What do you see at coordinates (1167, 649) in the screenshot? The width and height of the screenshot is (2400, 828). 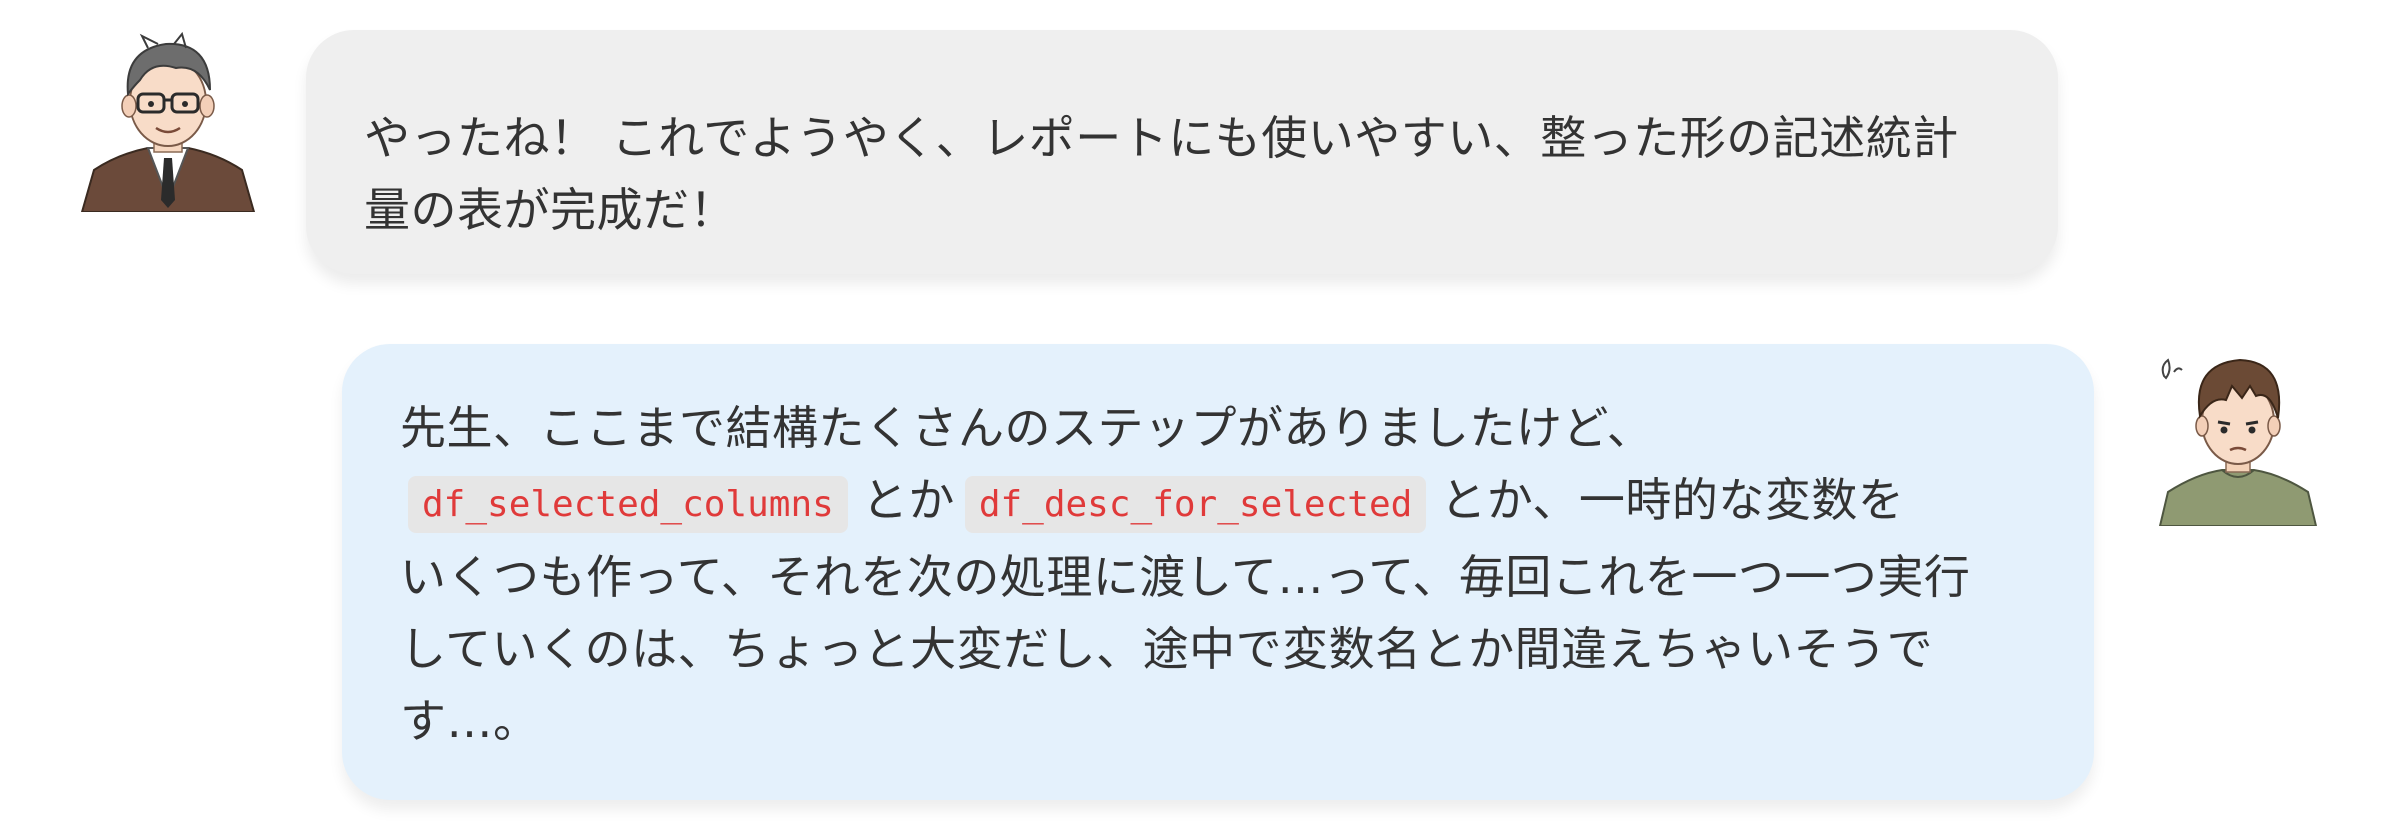 I see `student-message-line: していくのは、ちょっと大変だし、途中で変数名とか間違えちゃいそうで` at bounding box center [1167, 649].